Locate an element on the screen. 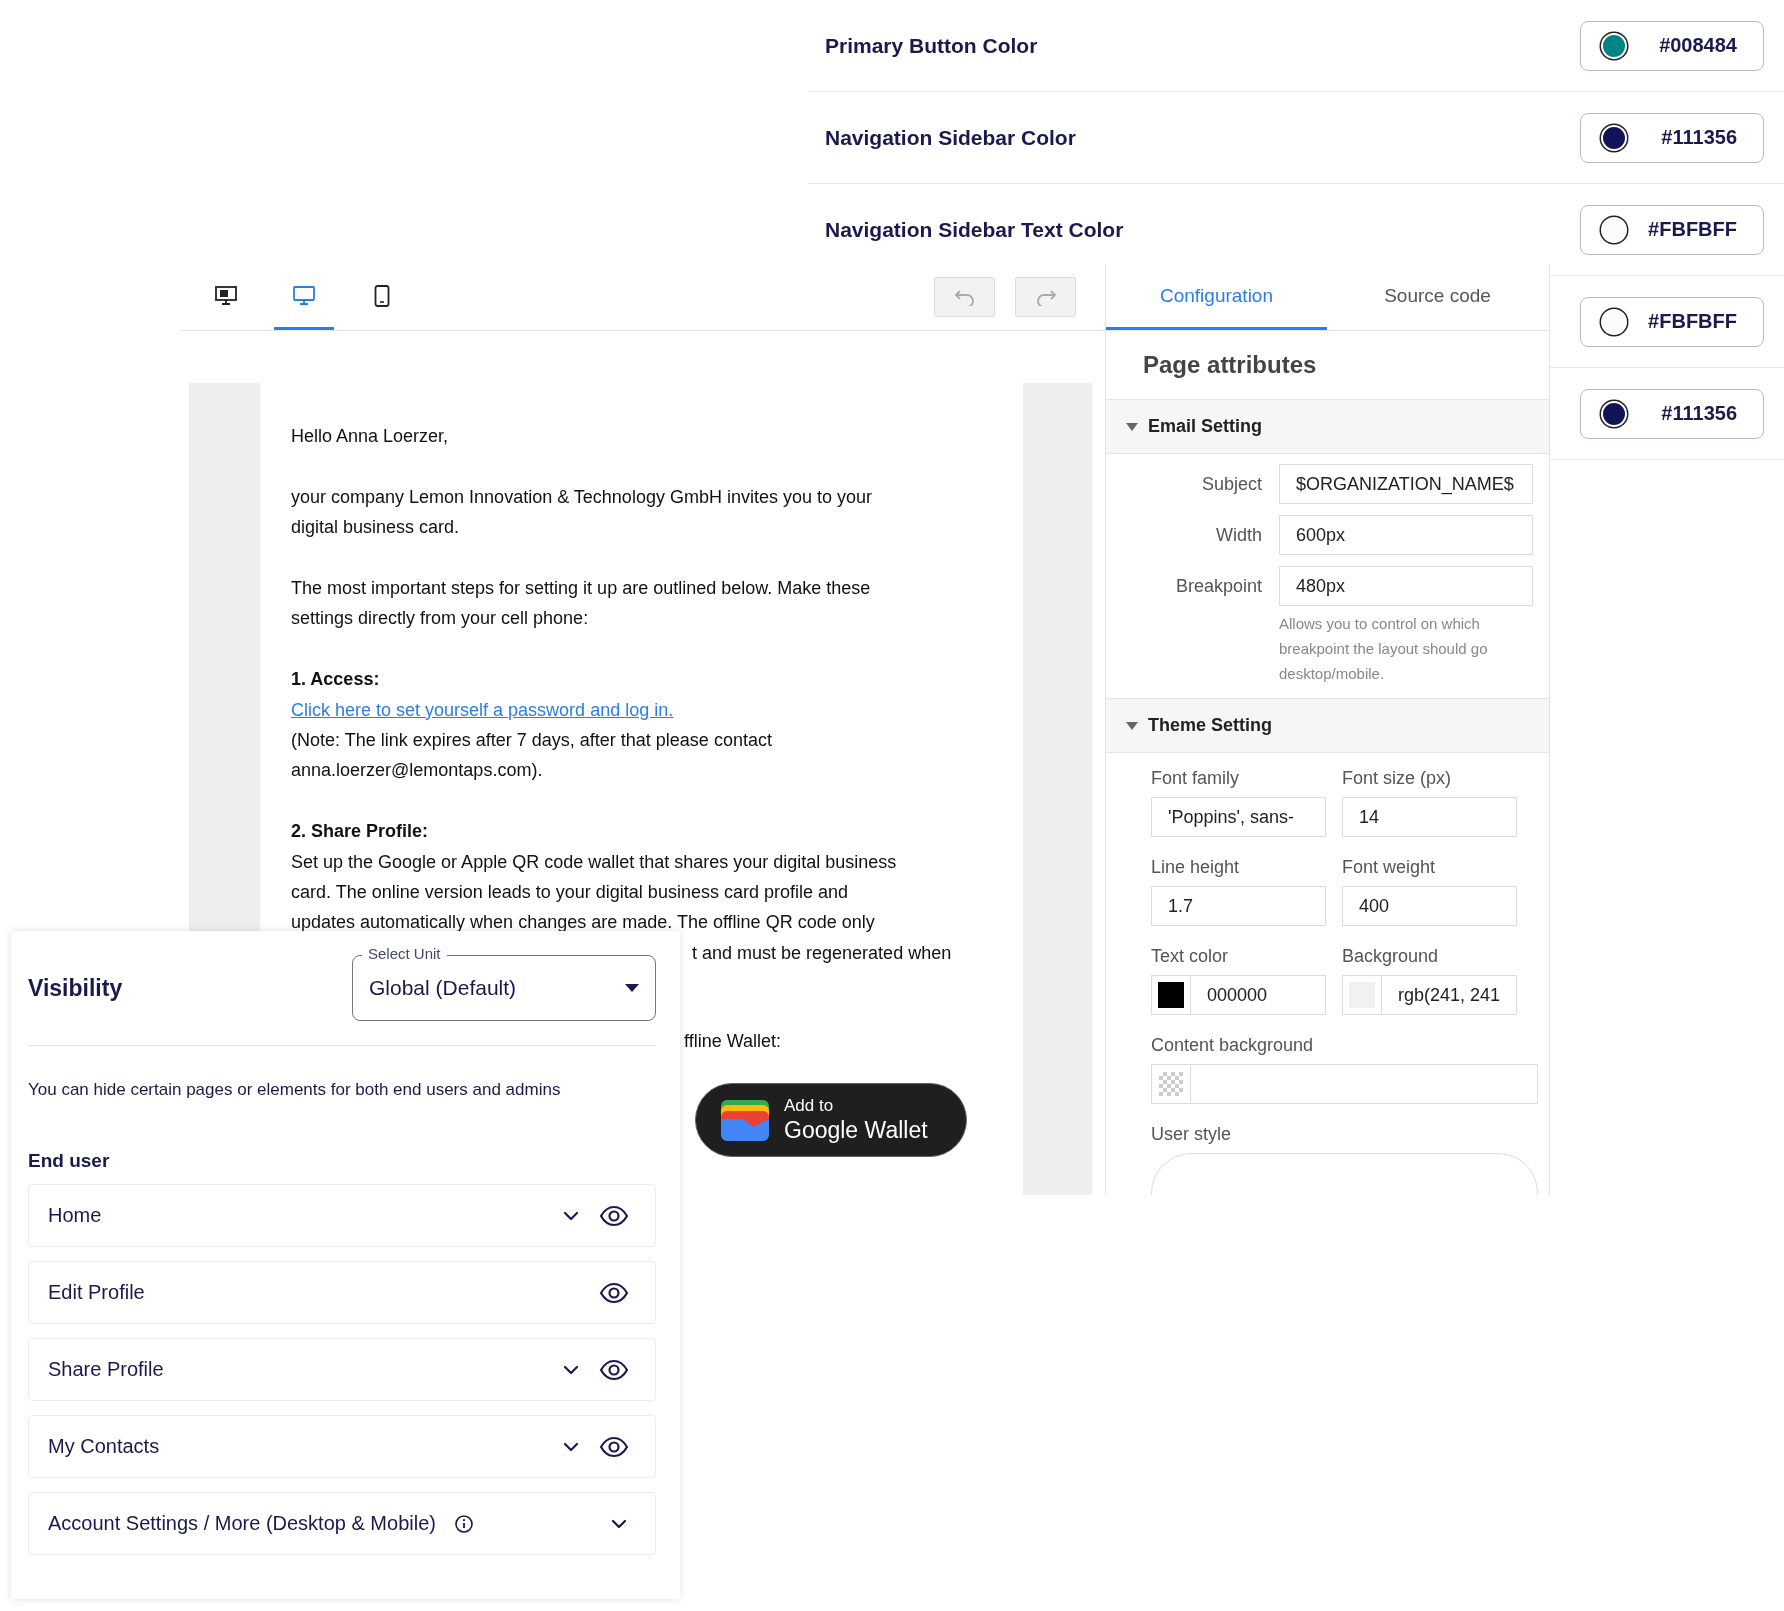 This screenshot has width=1784, height=1611. email-heading: 2. Share Profile: is located at coordinates (360, 832).